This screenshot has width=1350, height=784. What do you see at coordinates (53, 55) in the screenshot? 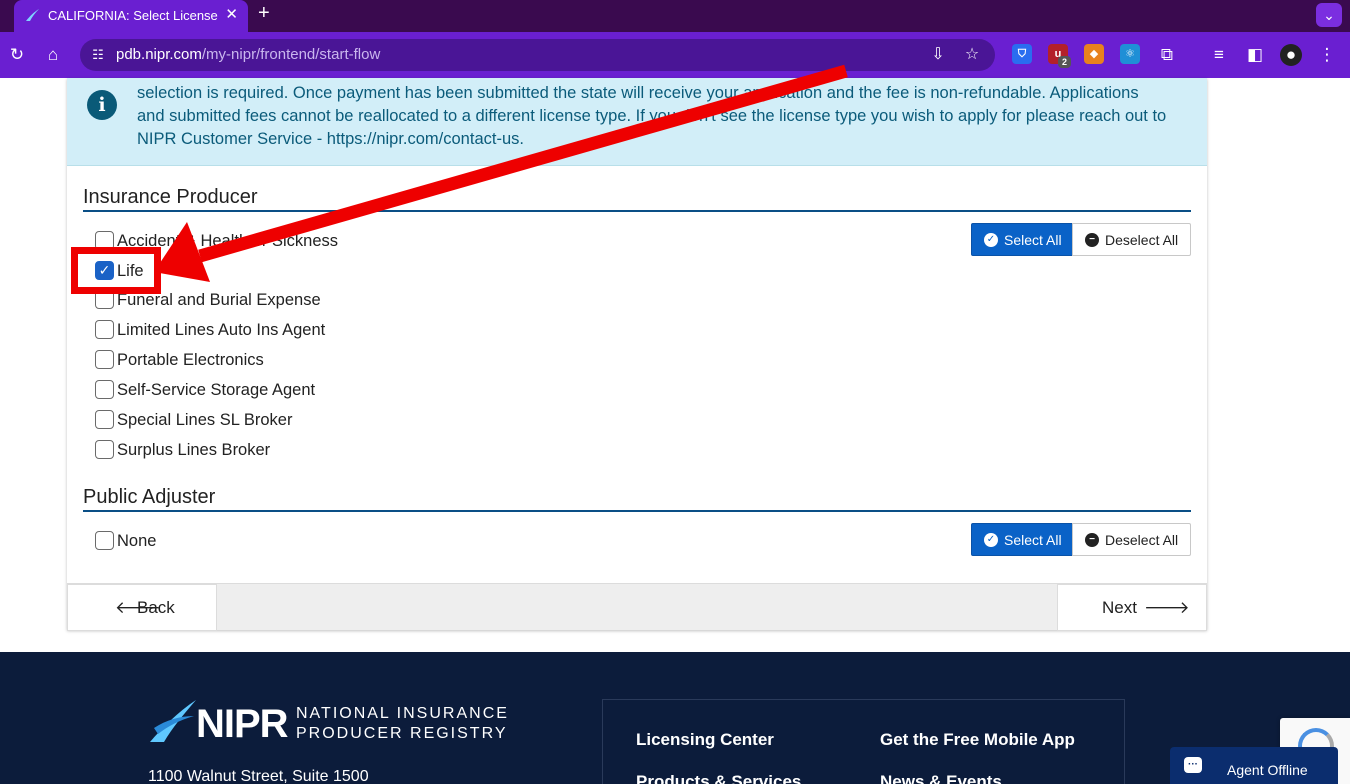
I see `home-icon: ⌂` at bounding box center [53, 55].